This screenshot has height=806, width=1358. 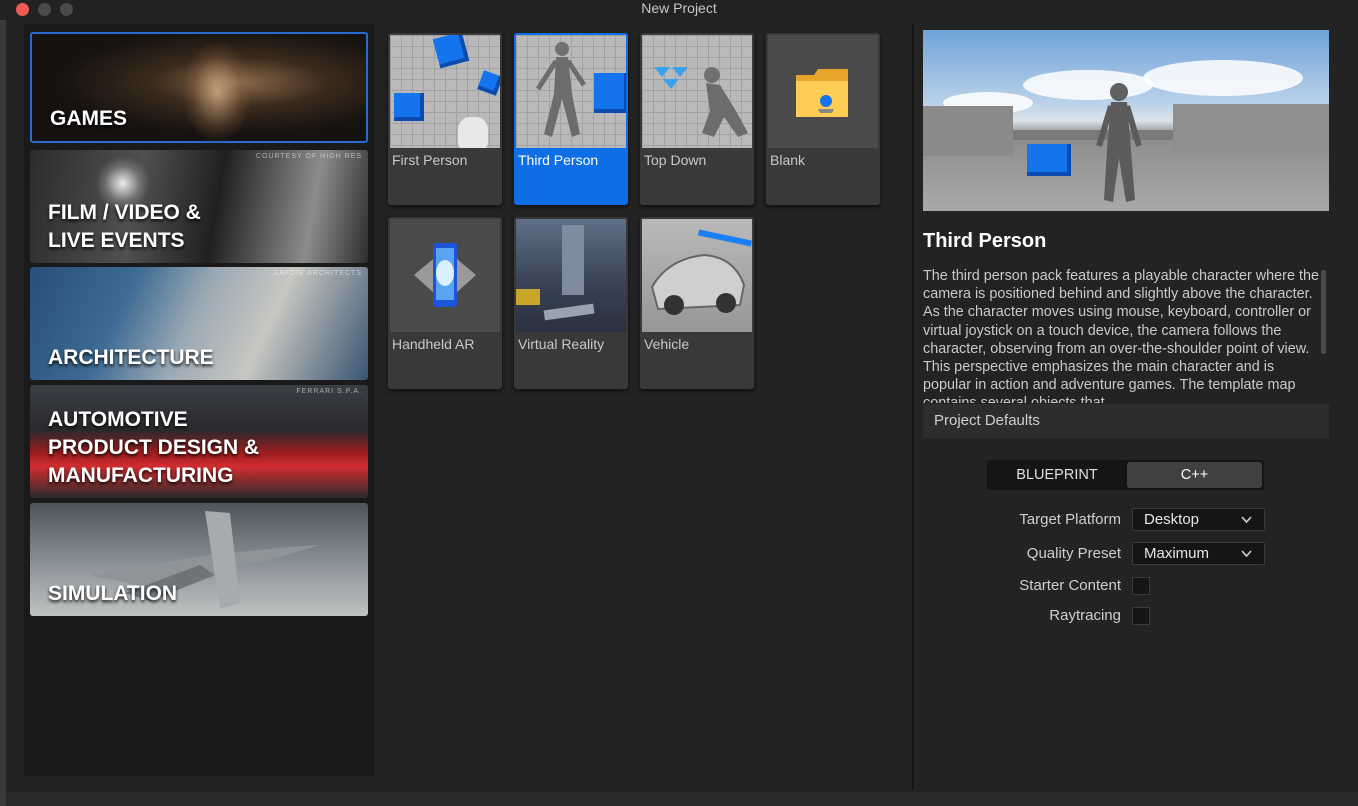 I want to click on target-platform-label: Target Platform, so click(x=1070, y=519).